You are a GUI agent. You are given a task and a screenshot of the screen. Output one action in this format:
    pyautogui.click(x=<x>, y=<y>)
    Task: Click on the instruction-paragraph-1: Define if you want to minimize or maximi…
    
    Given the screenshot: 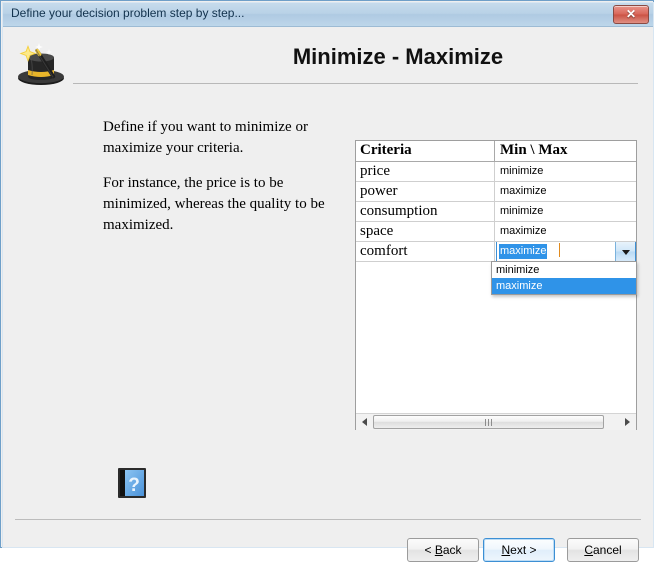 What is the action you would take?
    pyautogui.click(x=205, y=137)
    